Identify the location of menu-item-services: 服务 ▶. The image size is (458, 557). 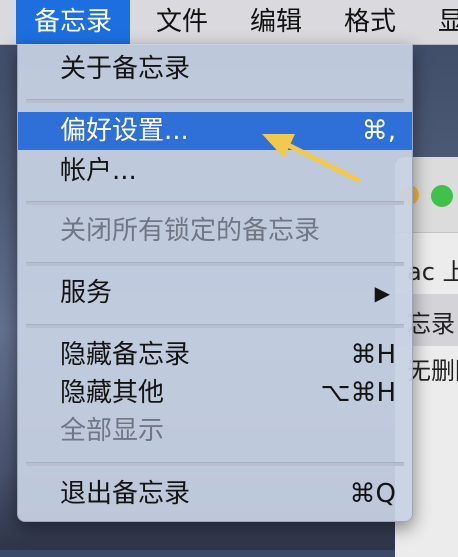
(215, 293).